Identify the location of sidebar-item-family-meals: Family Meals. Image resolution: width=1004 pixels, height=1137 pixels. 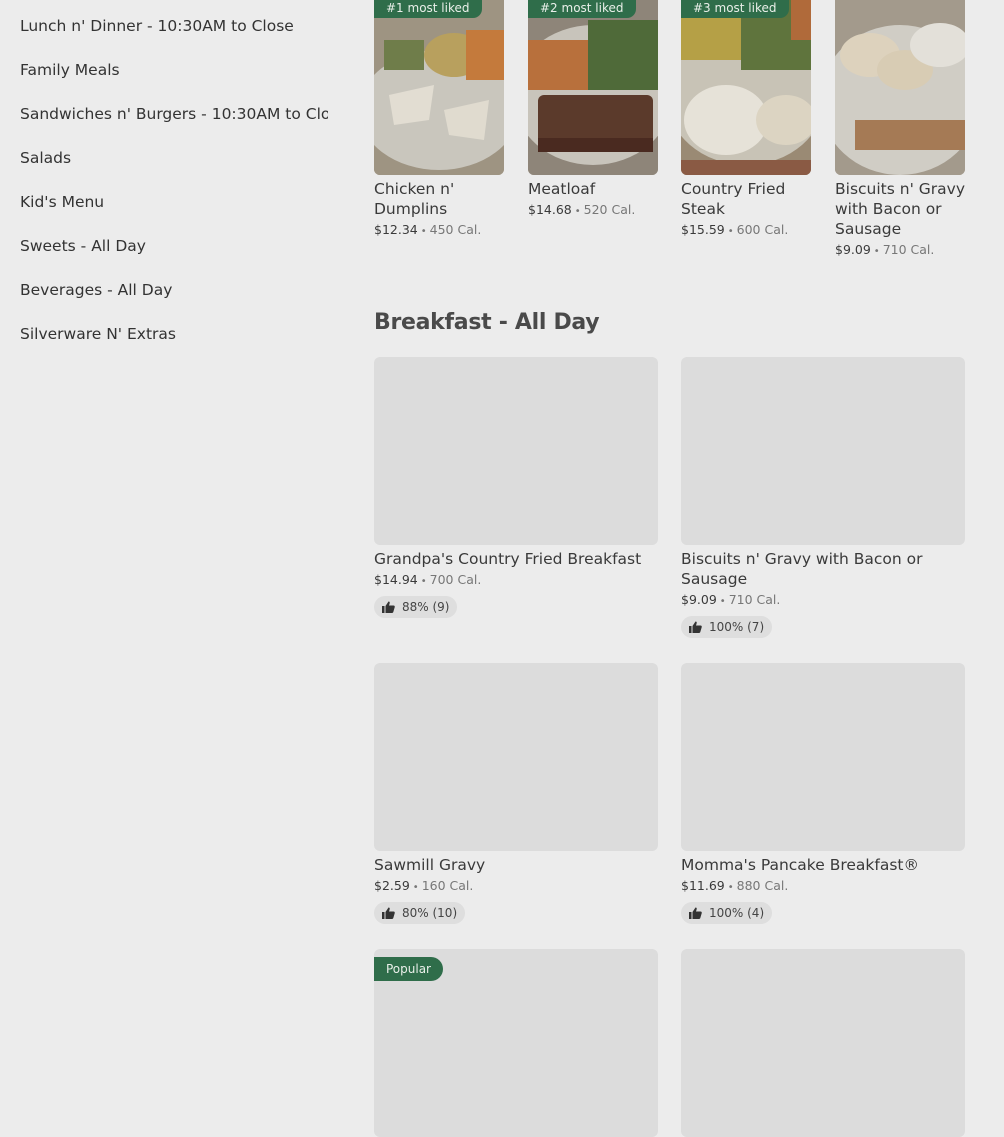
(174, 70).